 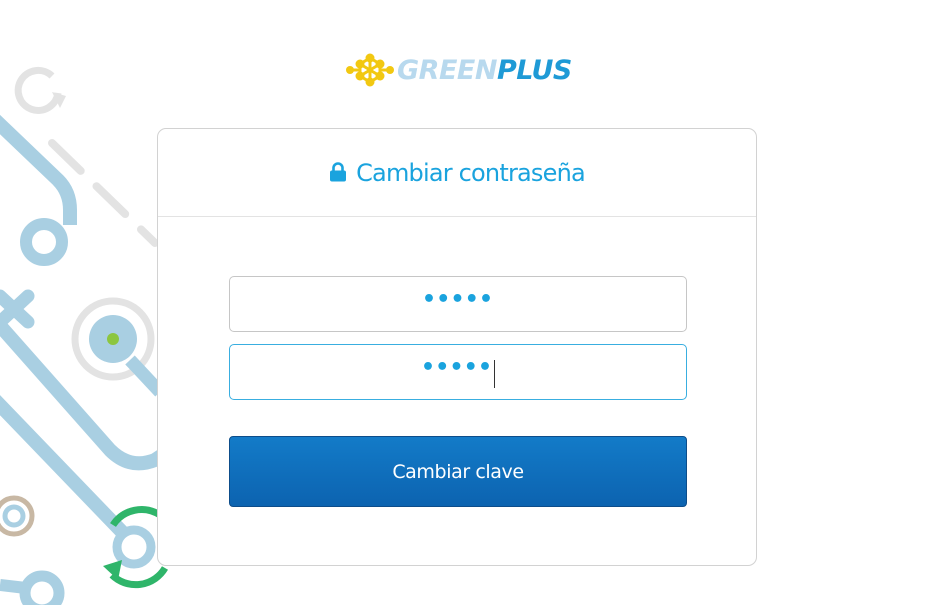 I want to click on target-dot, so click(x=113, y=339).